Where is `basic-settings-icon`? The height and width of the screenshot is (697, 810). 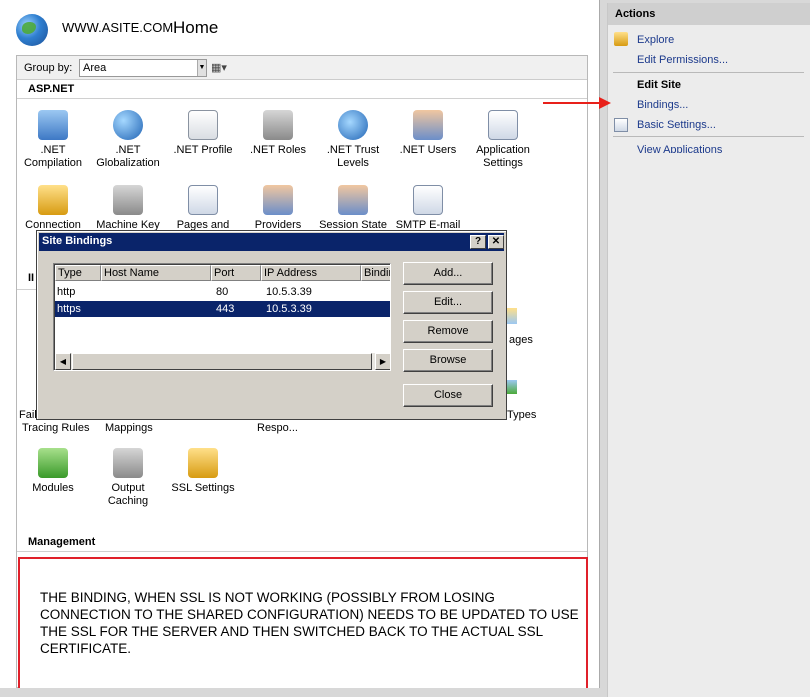
basic-settings-icon is located at coordinates (621, 125).